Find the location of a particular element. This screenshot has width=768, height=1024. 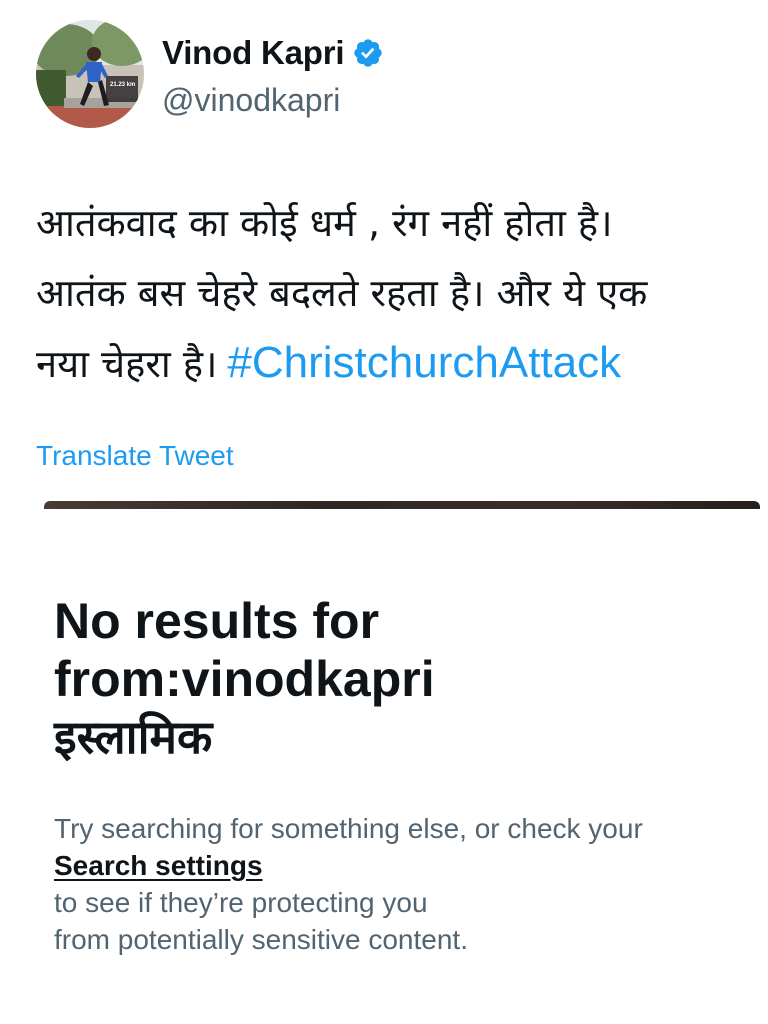

tweet-text-line-1: आतंकवाद का कोई धर्म , रंग नहीं होता है। is located at coordinates (324, 223).